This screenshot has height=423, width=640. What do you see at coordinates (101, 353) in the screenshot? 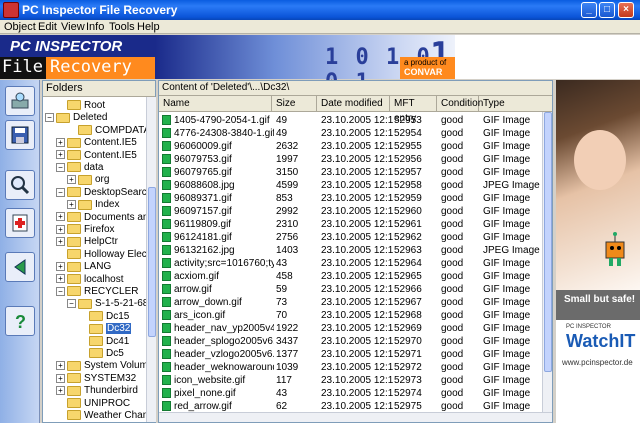
I see `tree-item: Dc5` at bounding box center [101, 353].